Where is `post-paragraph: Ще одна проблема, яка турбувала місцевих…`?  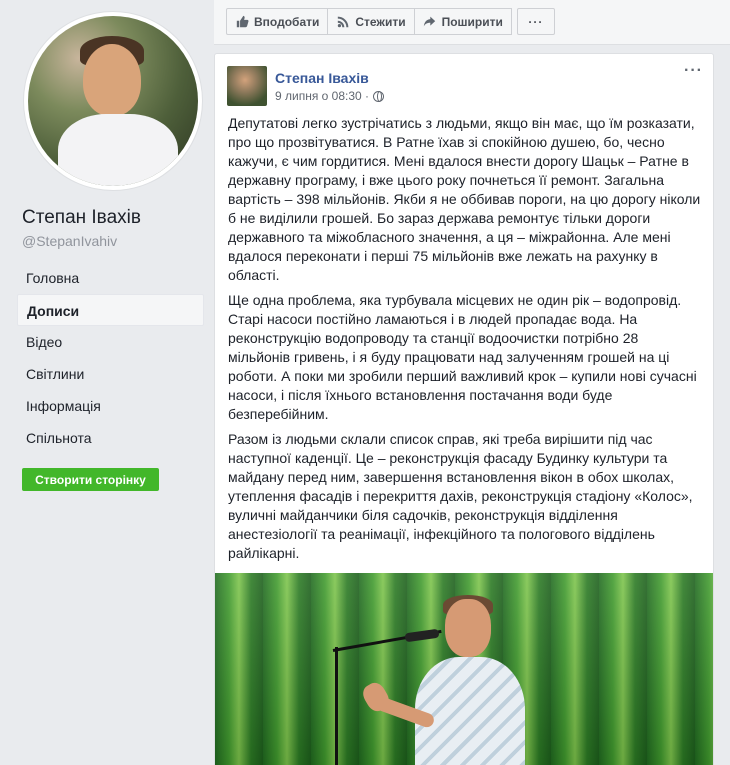 post-paragraph: Ще одна проблема, яка турбувала місцевих… is located at coordinates (462, 357).